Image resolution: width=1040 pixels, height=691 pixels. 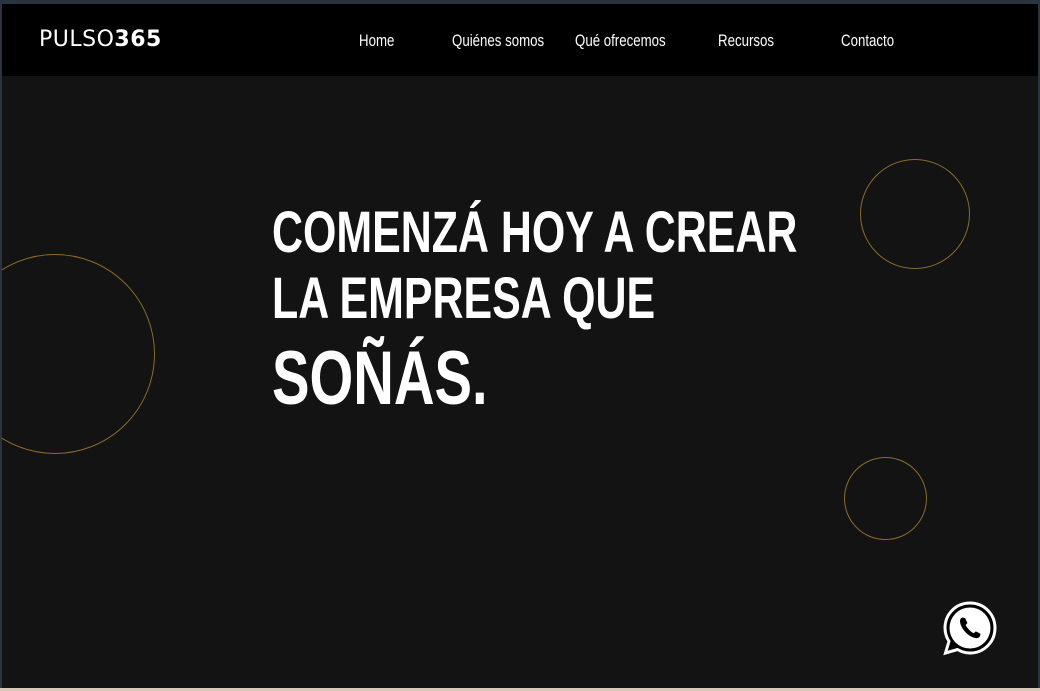 What do you see at coordinates (620, 41) in the screenshot?
I see `nav-que-ofrecemos: Qué ofrecemos` at bounding box center [620, 41].